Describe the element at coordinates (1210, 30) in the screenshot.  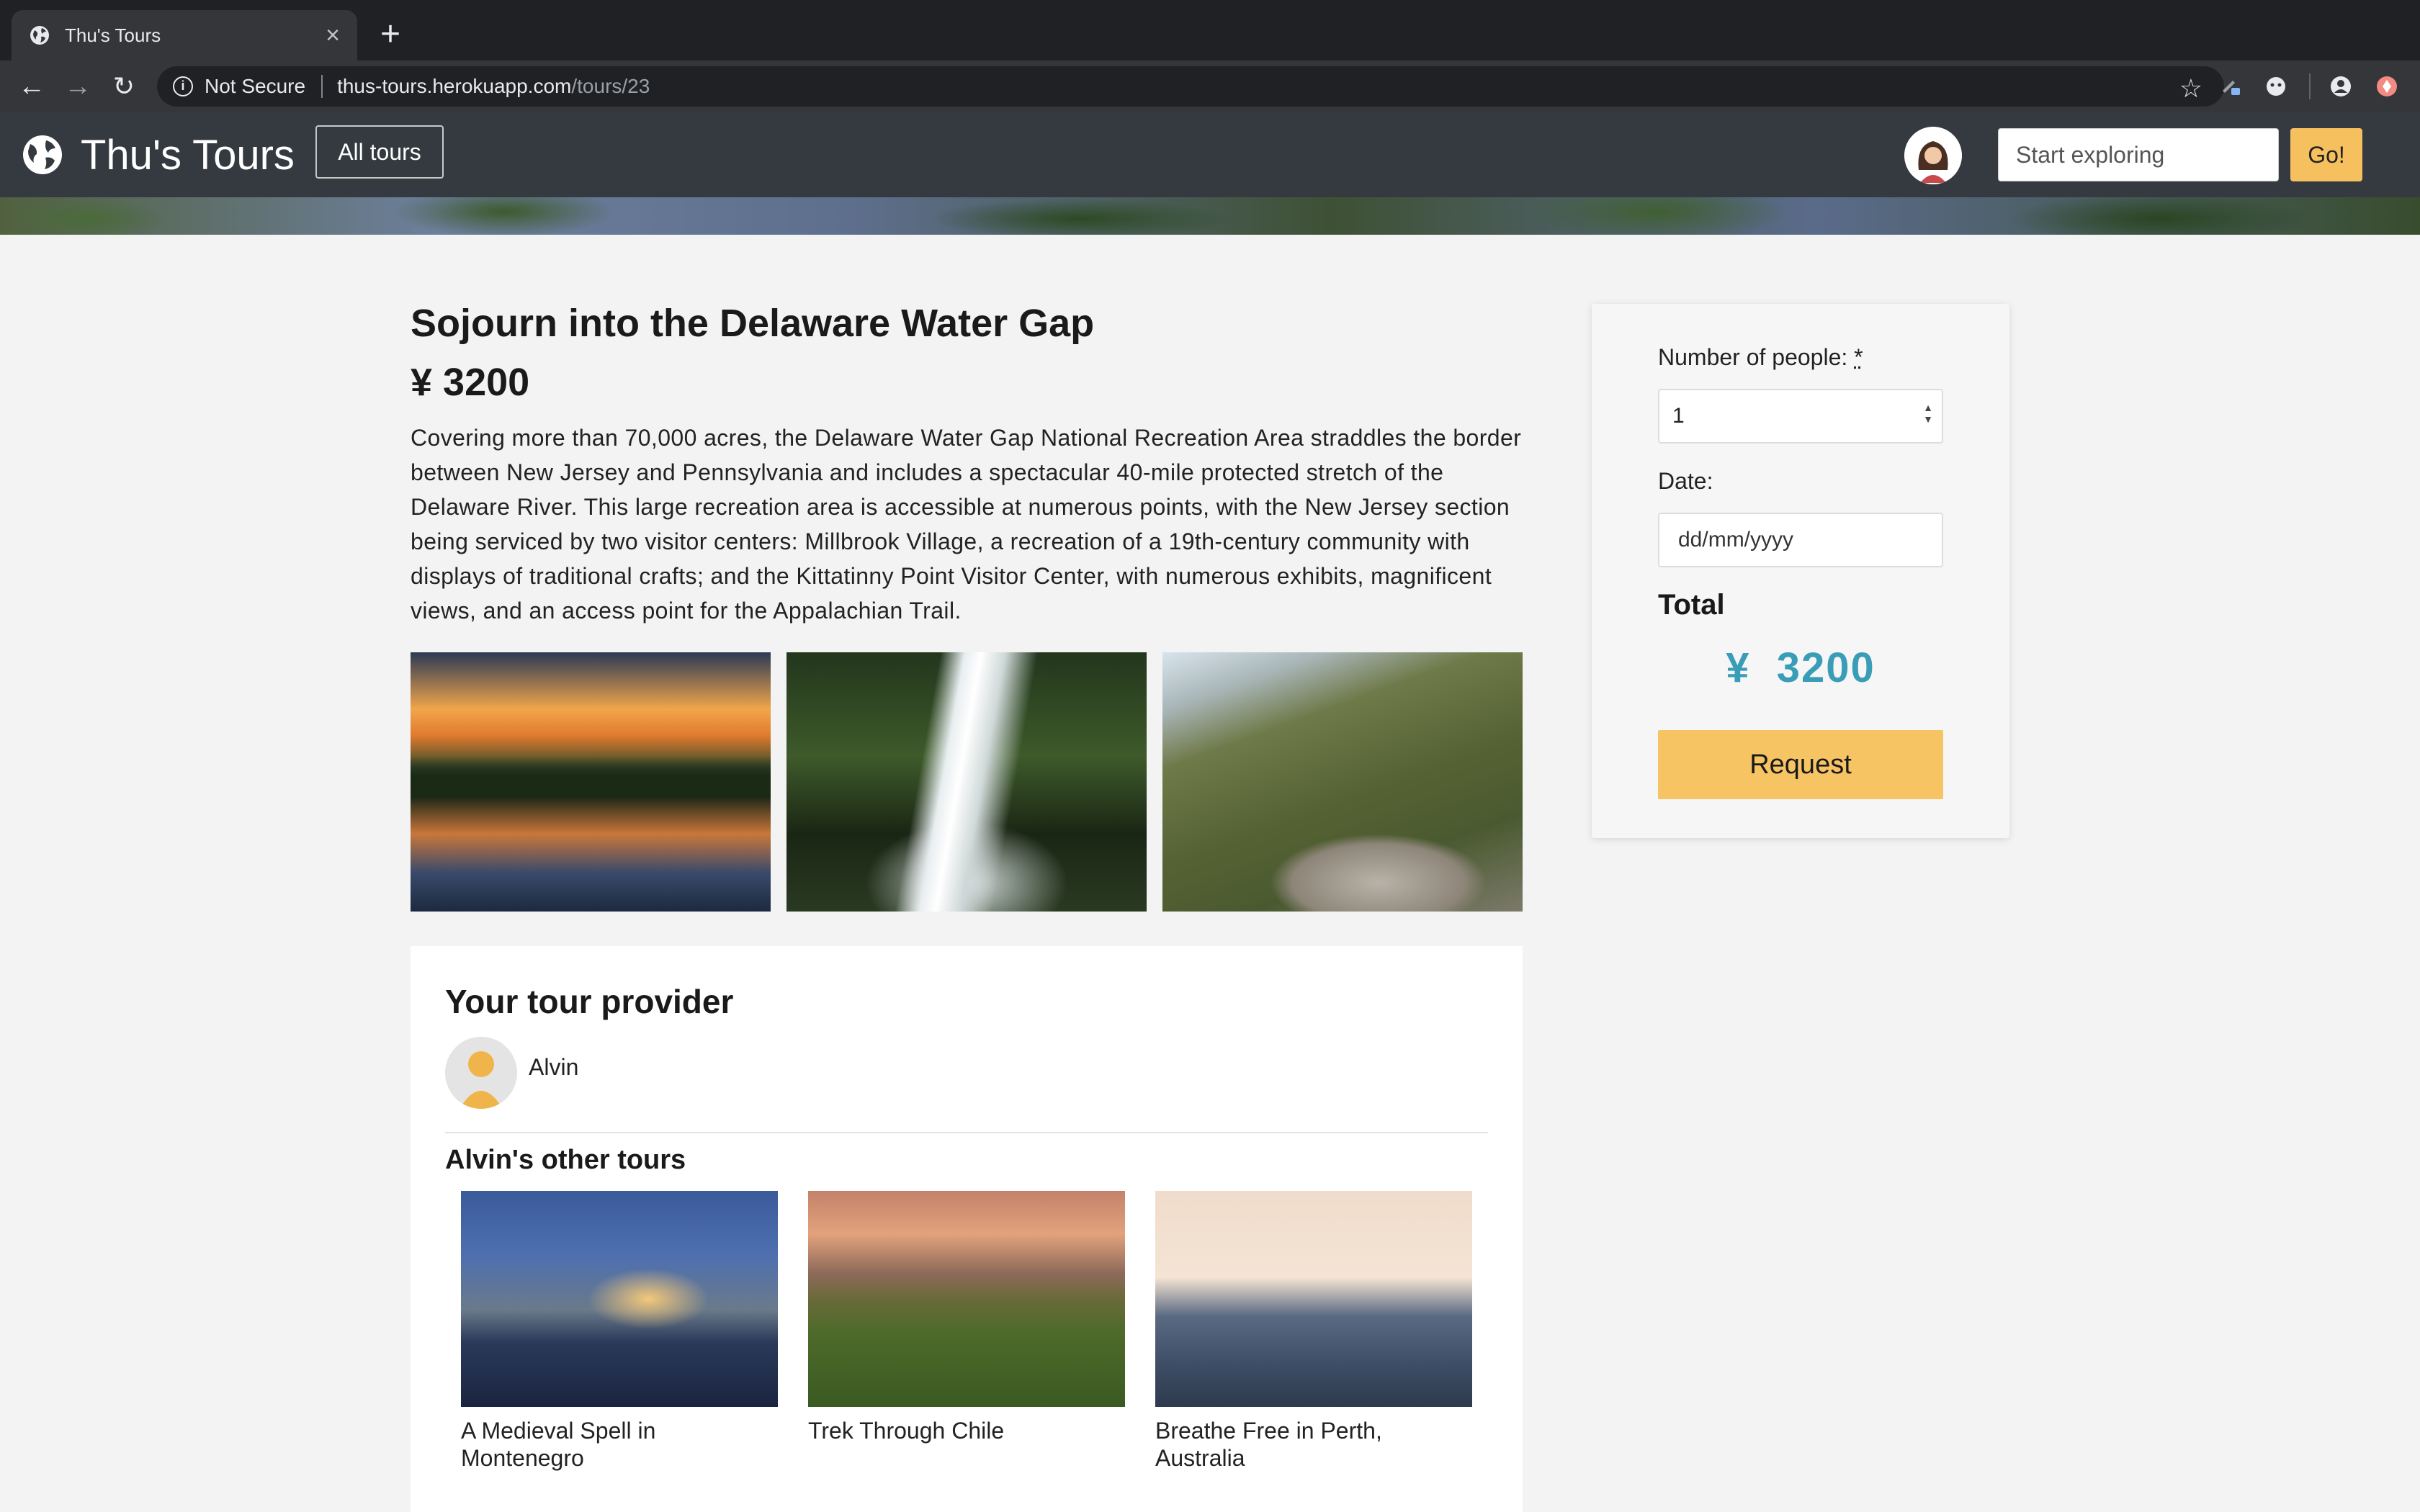
I see `browser-tabbar: Thu's Tours × +` at that location.